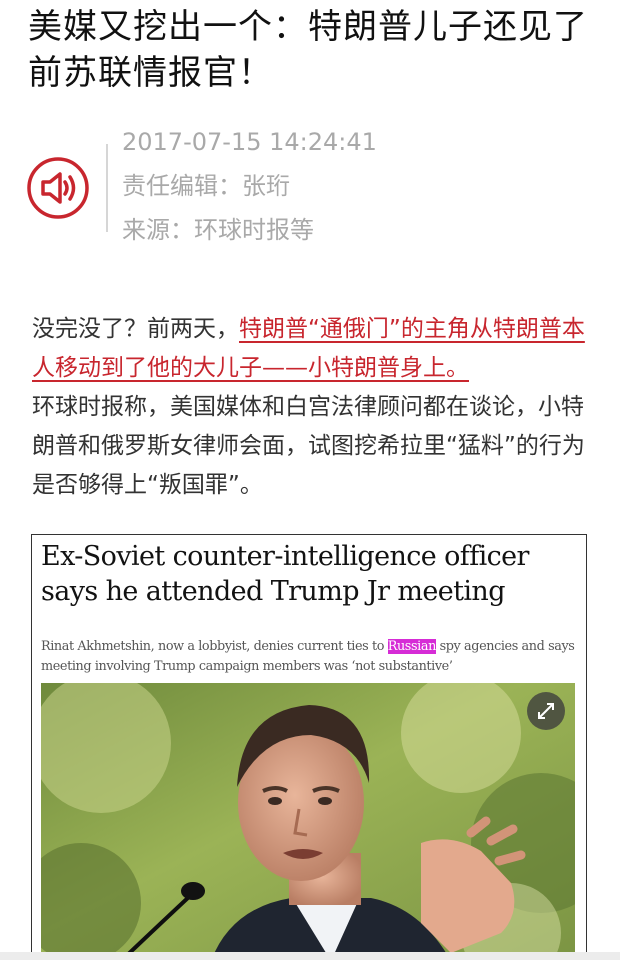 The height and width of the screenshot is (960, 620). I want to click on article-meta: 2017-07-15 14:24:41 责任编辑：张珩 来源：环球时报等, so click(306, 190).